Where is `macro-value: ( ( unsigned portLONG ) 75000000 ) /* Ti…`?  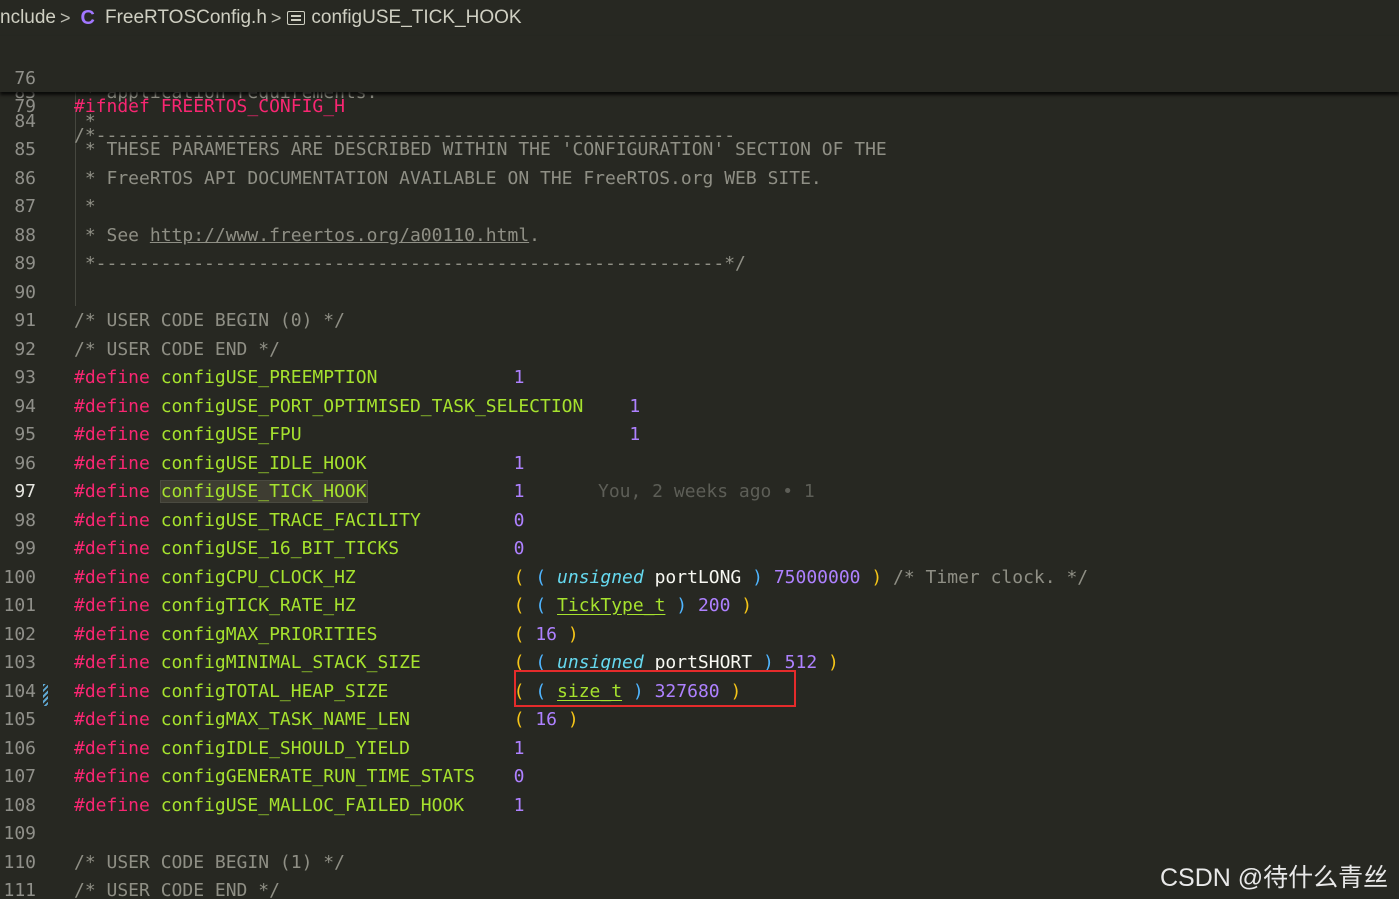 macro-value: ( ( unsigned portLONG ) 75000000 ) /* Ti… is located at coordinates (801, 578).